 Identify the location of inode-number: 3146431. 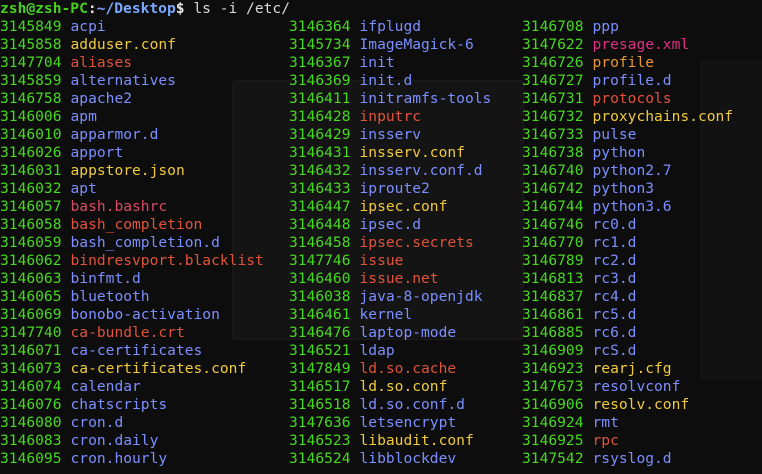
(320, 152).